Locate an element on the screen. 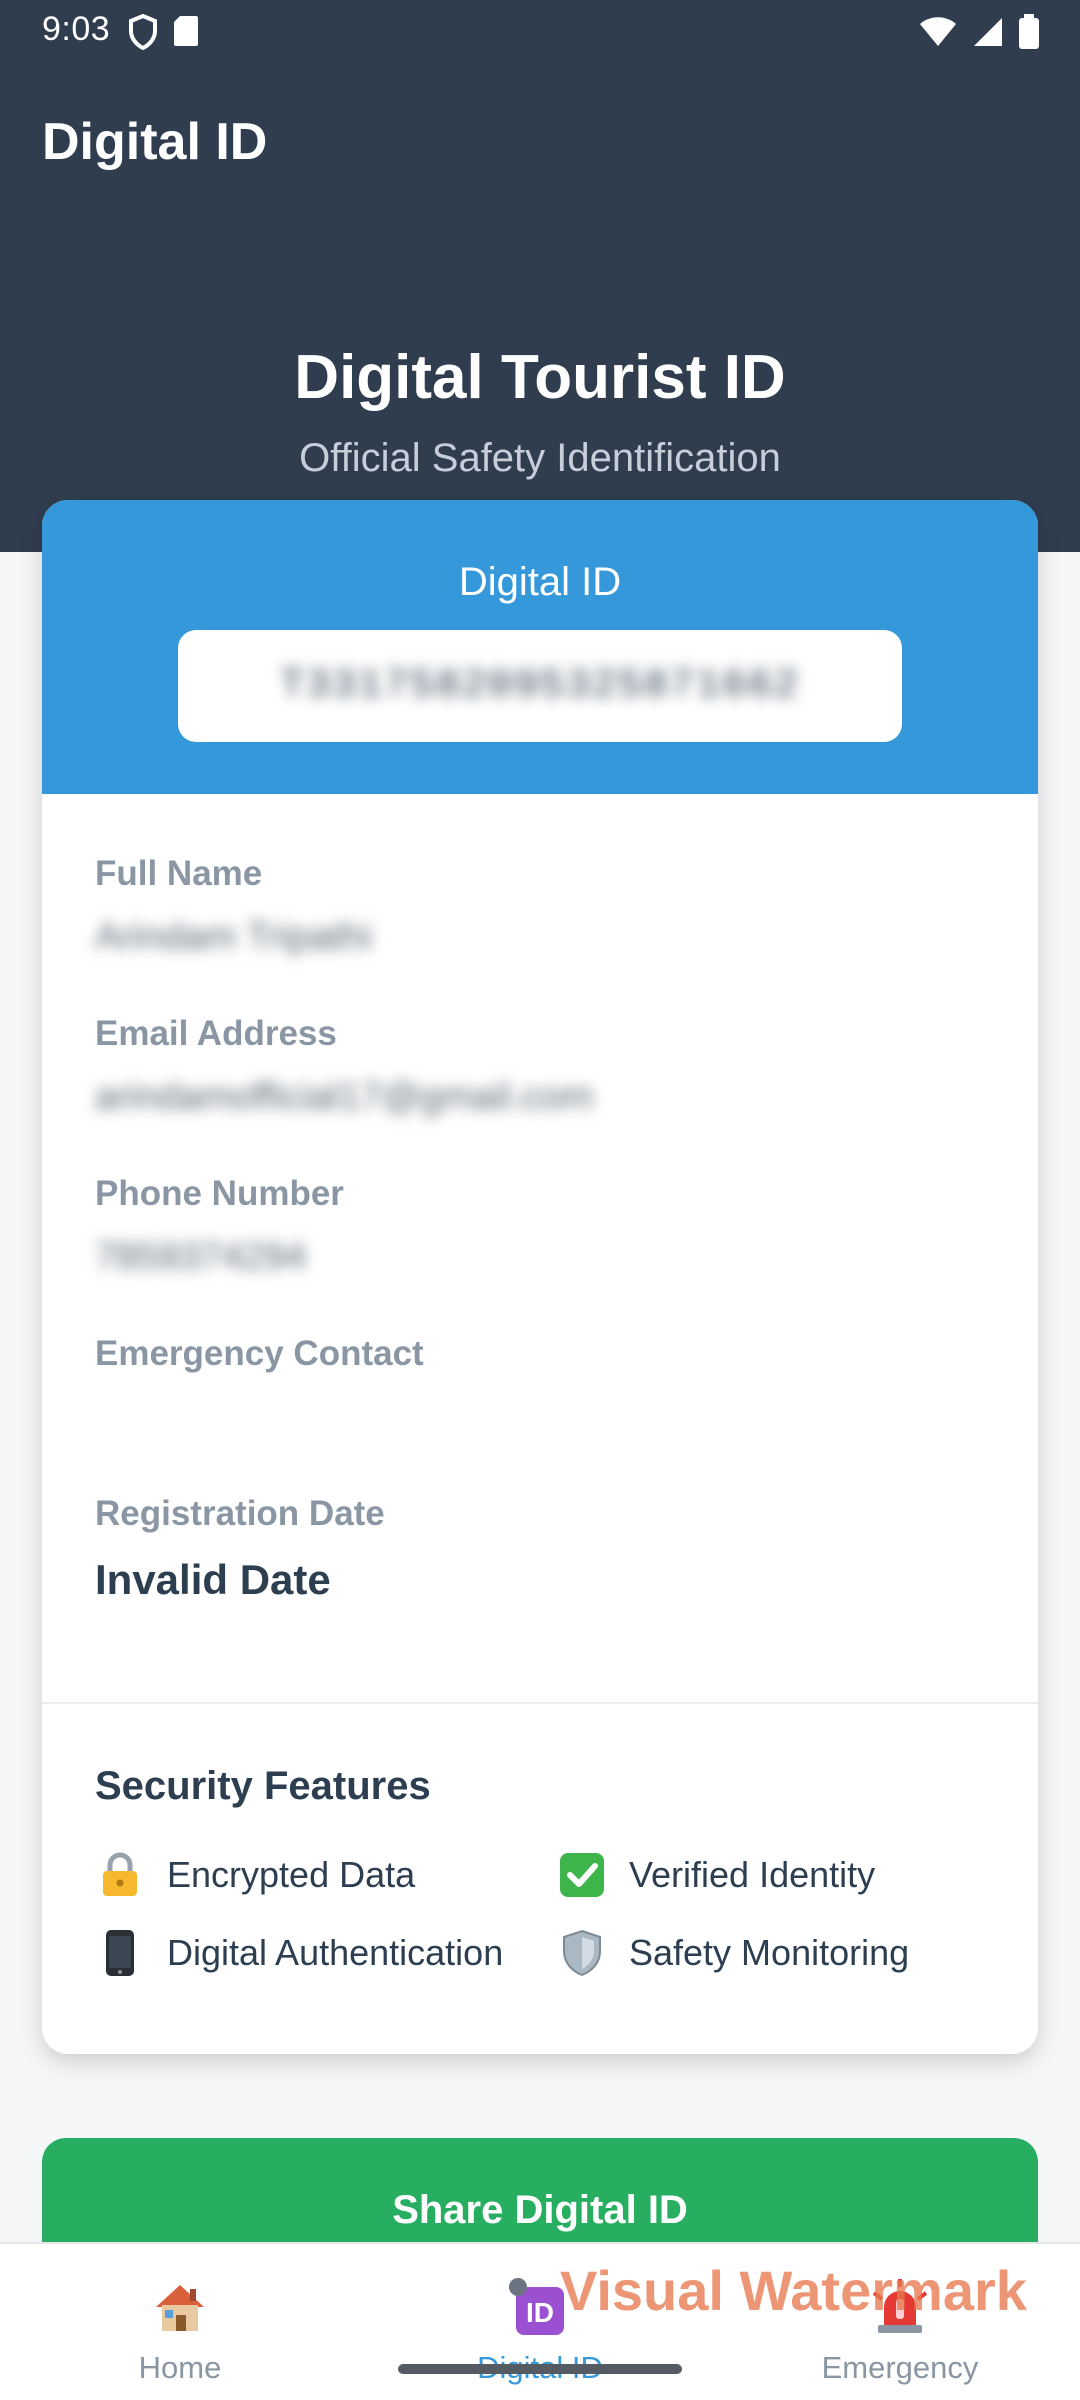 This screenshot has height=2400, width=1080. nav-label: Home is located at coordinates (180, 2367).